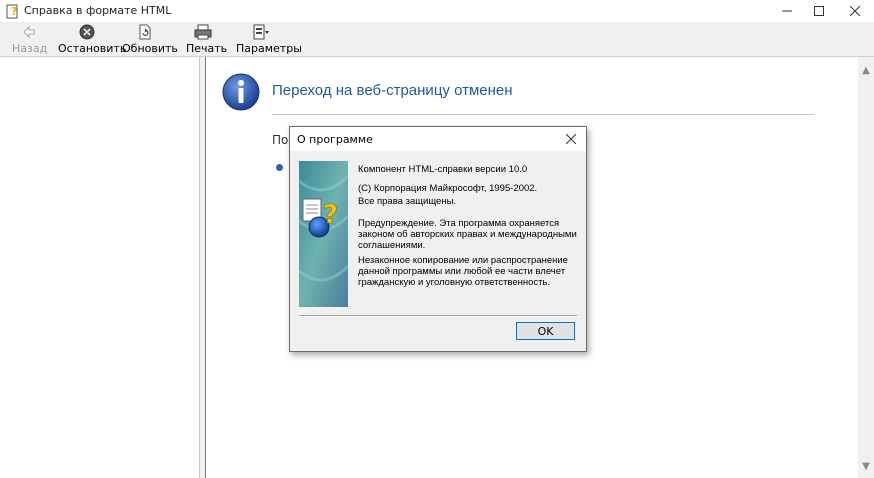 The height and width of the screenshot is (478, 874). I want to click on warning-line-1: Предупреждение. Эта программа охраняется, so click(459, 223).